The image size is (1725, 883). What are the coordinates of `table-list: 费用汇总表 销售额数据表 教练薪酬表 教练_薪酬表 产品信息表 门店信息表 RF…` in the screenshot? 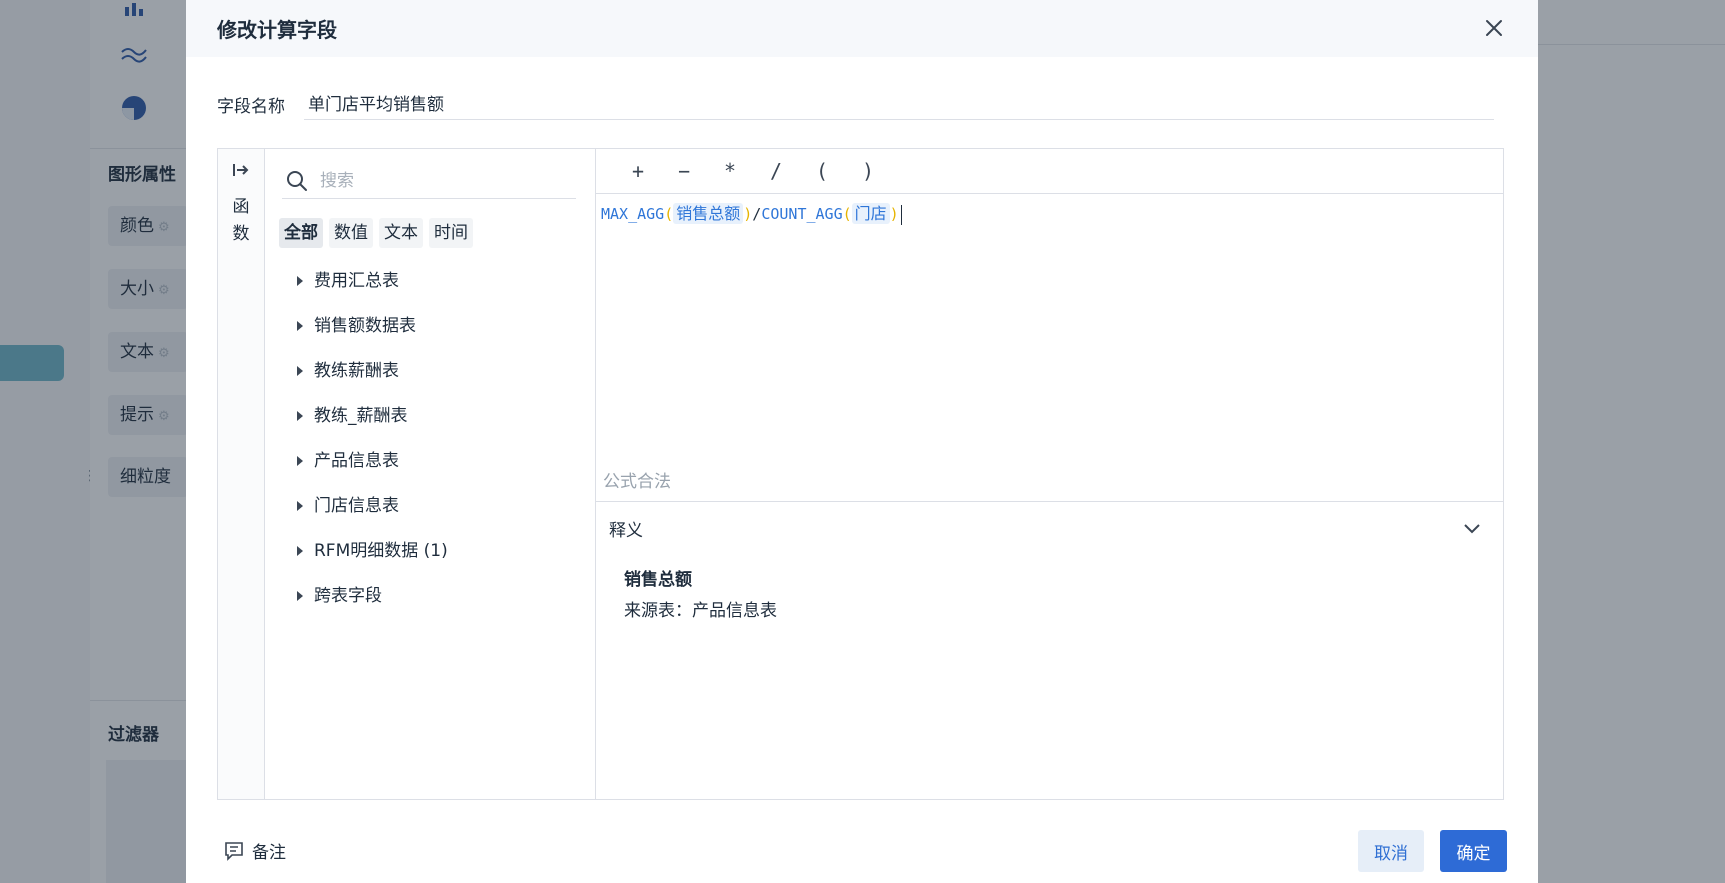 It's located at (429, 439).